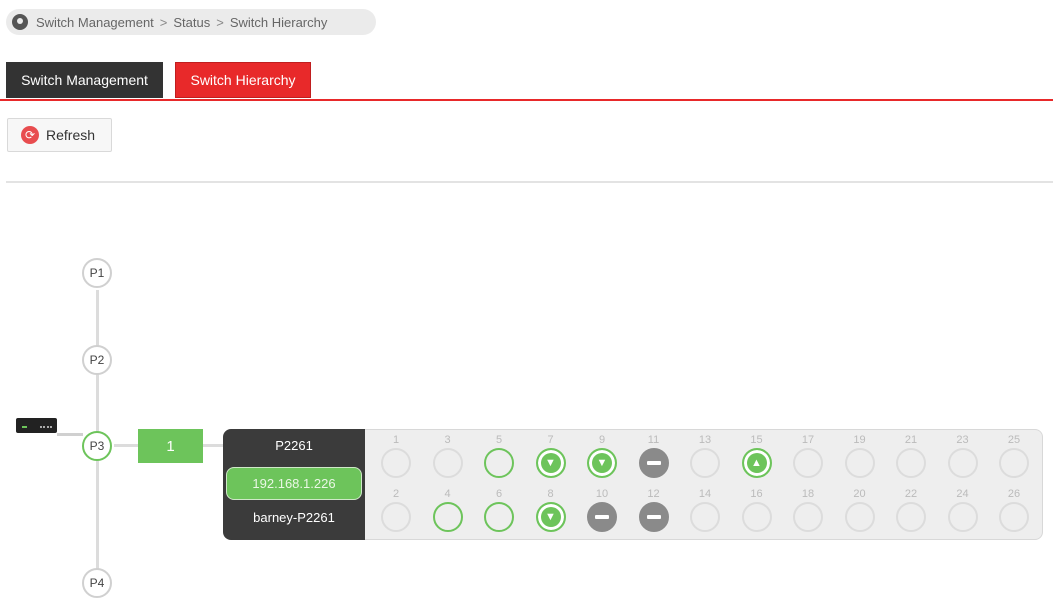 This screenshot has height=599, width=1053. I want to click on switch-port: 8 ▼, so click(551, 511).